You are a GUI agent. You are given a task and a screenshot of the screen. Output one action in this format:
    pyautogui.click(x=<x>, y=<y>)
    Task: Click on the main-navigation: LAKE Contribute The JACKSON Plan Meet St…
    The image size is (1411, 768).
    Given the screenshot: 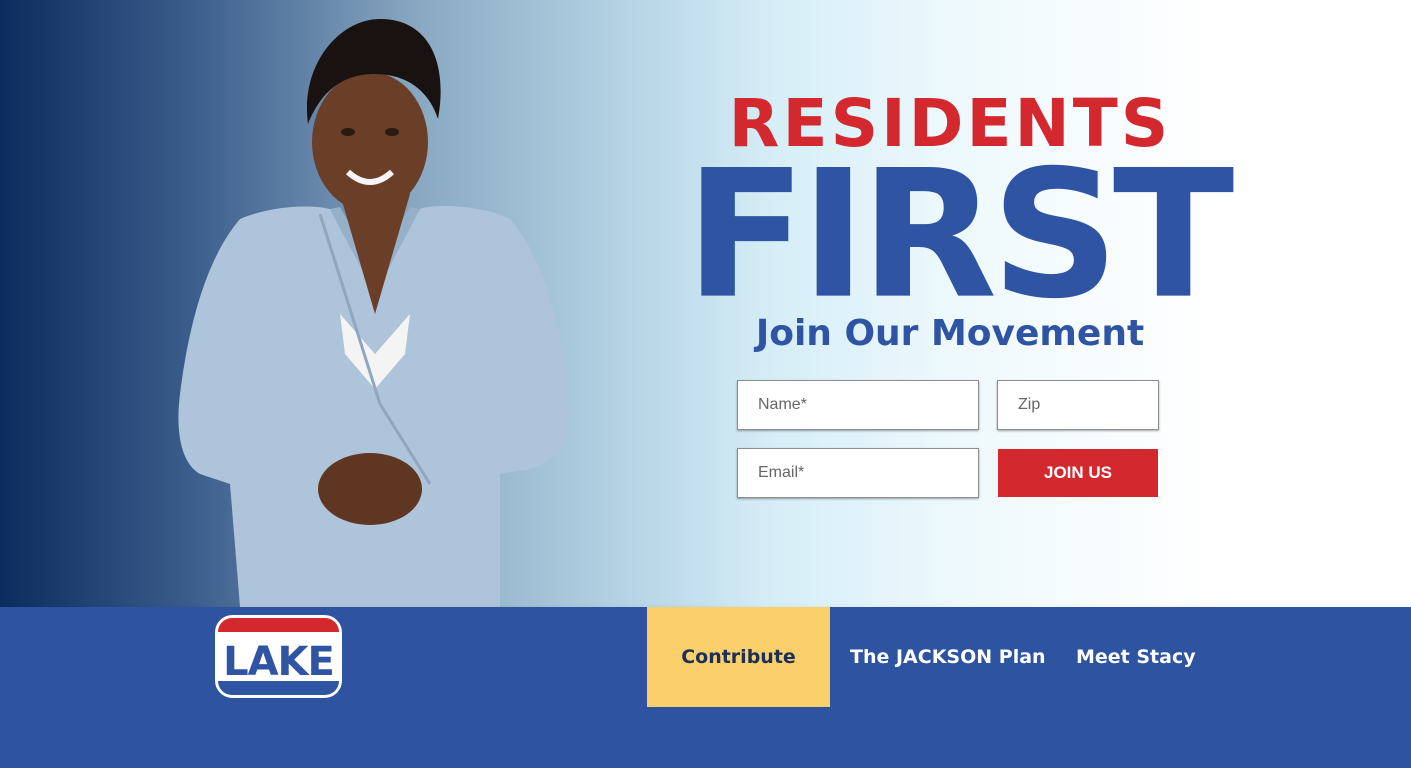 What is the action you would take?
    pyautogui.click(x=705, y=657)
    